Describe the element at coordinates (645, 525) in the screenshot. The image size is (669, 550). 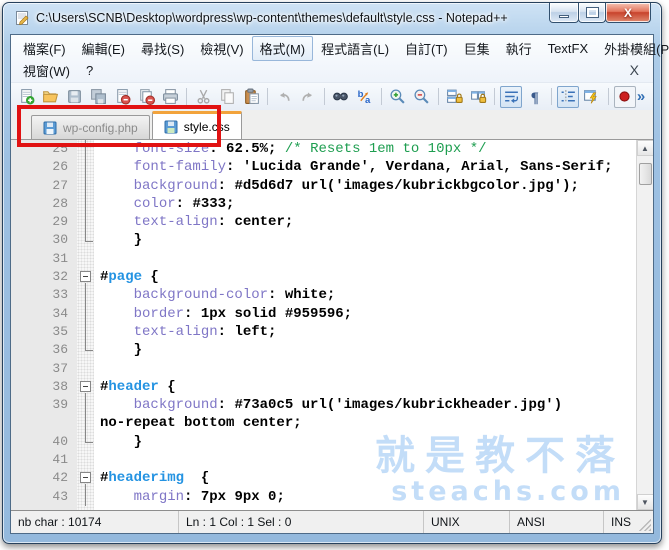
I see `resize-grip` at that location.